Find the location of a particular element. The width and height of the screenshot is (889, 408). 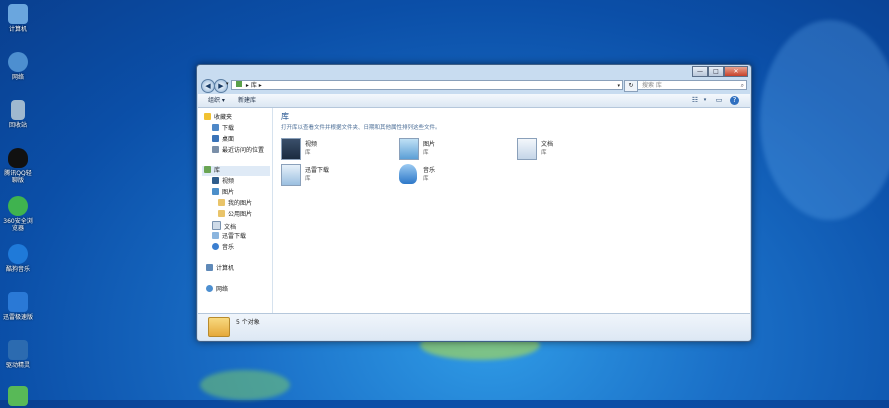

desktop-icon-label: 腾讯QQ轻聊版 is located at coordinates (18, 177).